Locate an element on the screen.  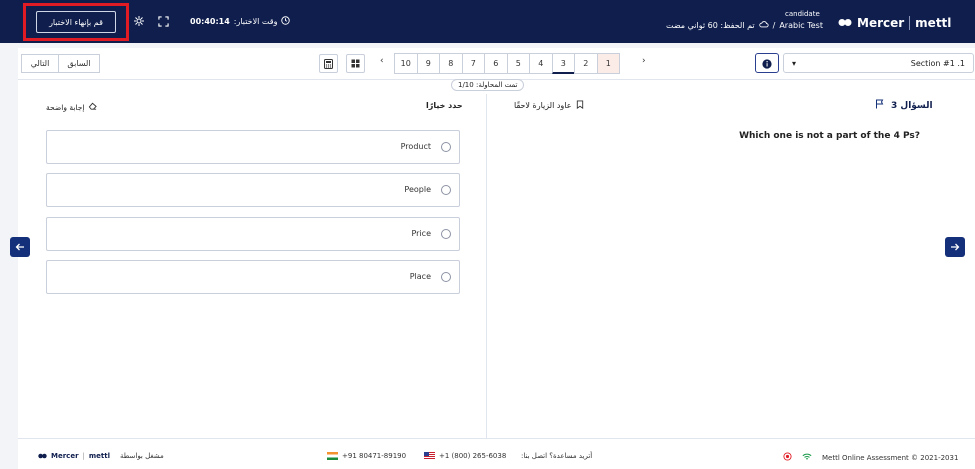
question-title: السؤال 3 is located at coordinates (904, 105).